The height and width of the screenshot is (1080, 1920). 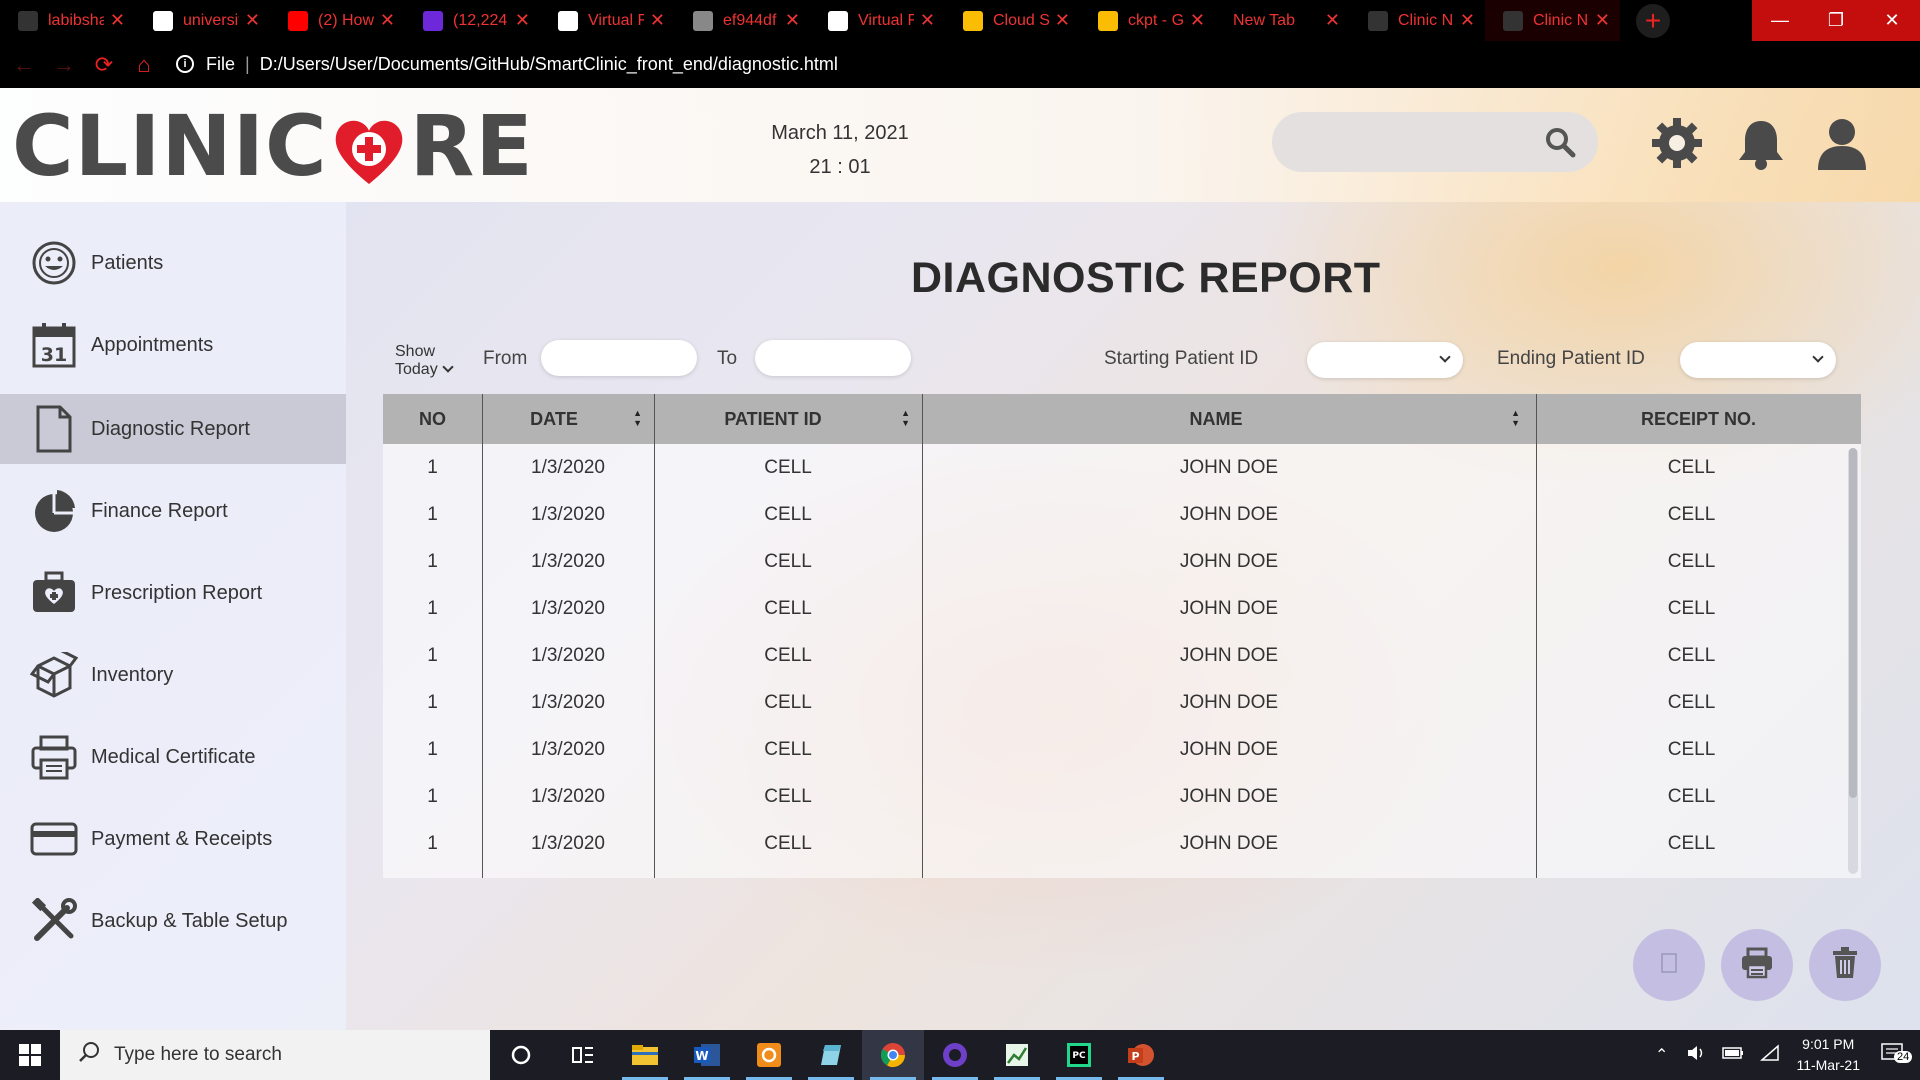 What do you see at coordinates (1560, 144) in the screenshot?
I see `search-icon` at bounding box center [1560, 144].